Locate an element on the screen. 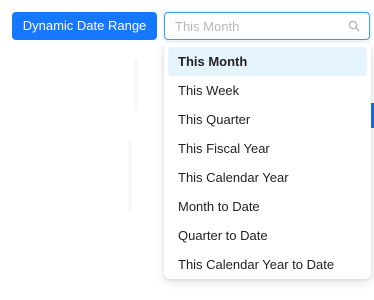  dropdown-option-this-week: This Week is located at coordinates (267, 90).